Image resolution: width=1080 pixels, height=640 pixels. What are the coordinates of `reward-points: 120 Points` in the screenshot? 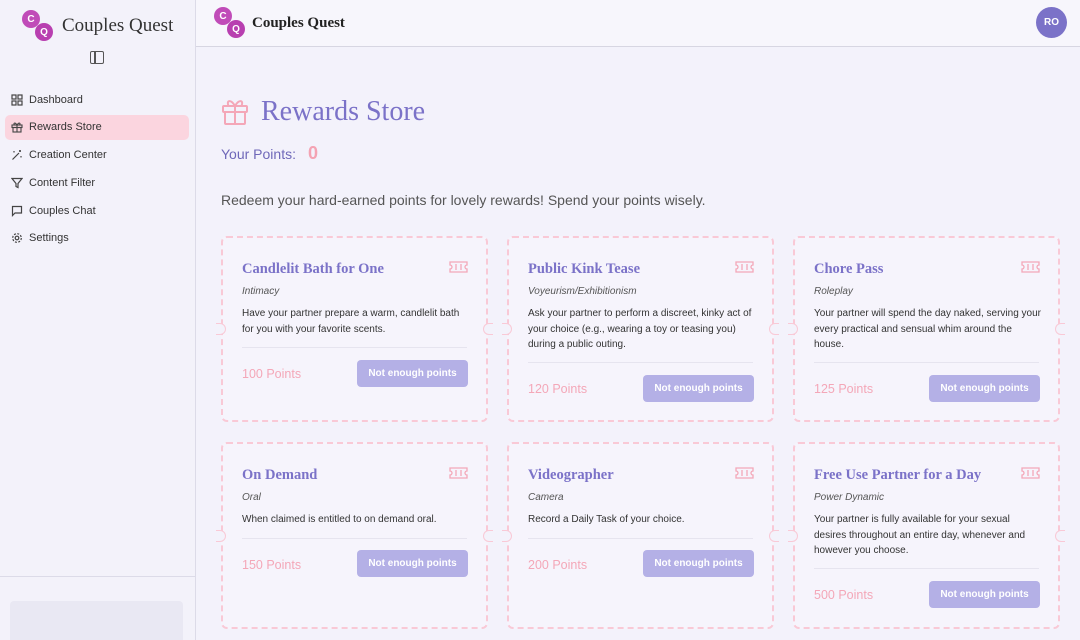 It's located at (558, 389).